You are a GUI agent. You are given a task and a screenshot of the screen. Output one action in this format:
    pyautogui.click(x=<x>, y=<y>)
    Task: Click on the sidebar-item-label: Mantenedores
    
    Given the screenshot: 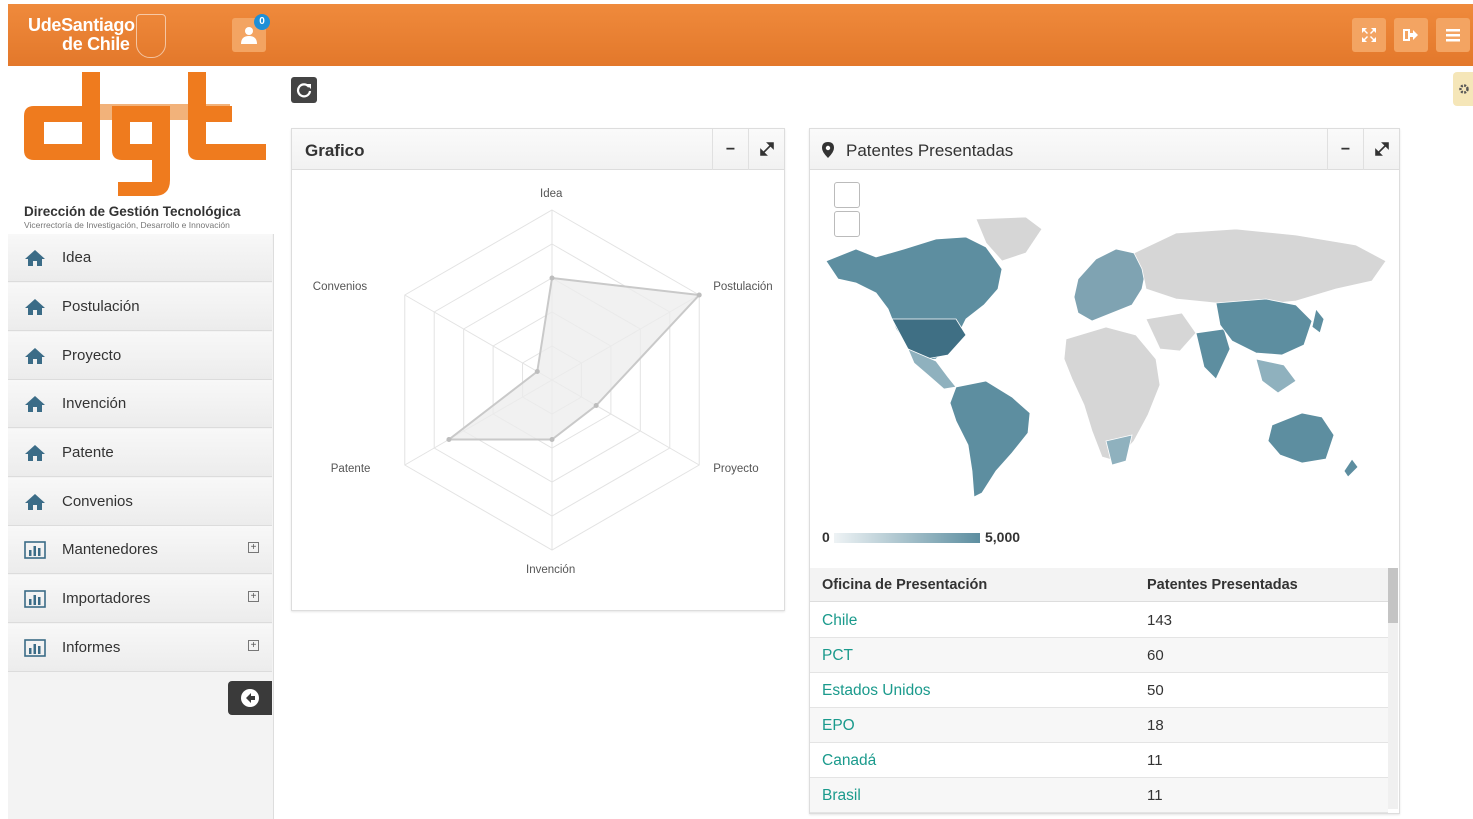 What is the action you would take?
    pyautogui.click(x=110, y=549)
    